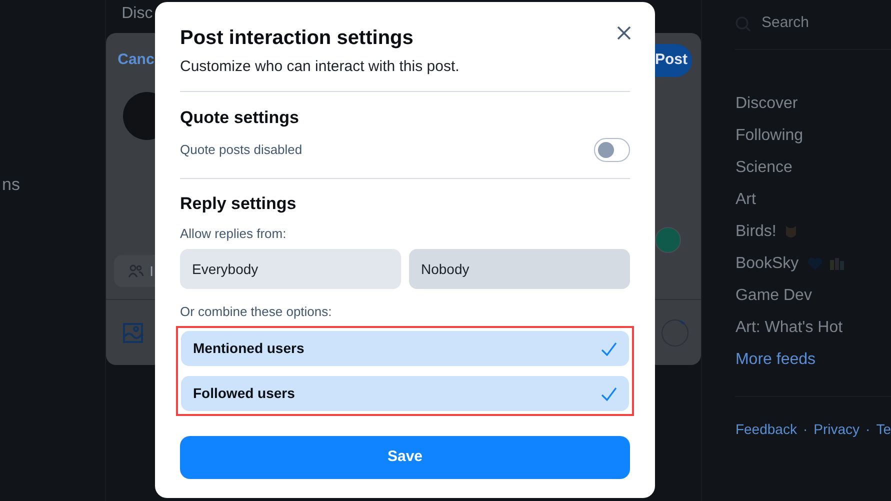 Image resolution: width=891 pixels, height=501 pixels. What do you see at coordinates (755, 232) in the screenshot?
I see `feed-link: Birds!` at bounding box center [755, 232].